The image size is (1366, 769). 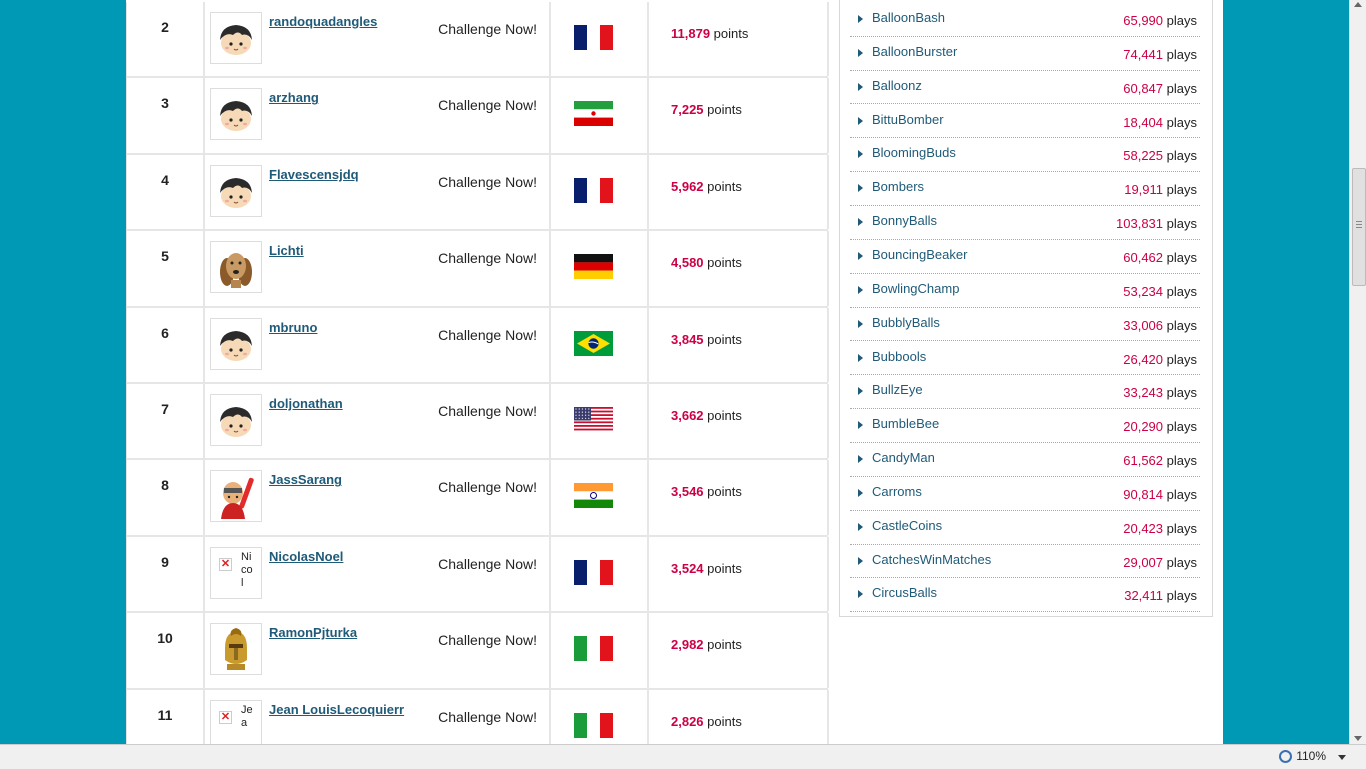 I want to click on username-link: RamonPjturka, so click(x=313, y=632).